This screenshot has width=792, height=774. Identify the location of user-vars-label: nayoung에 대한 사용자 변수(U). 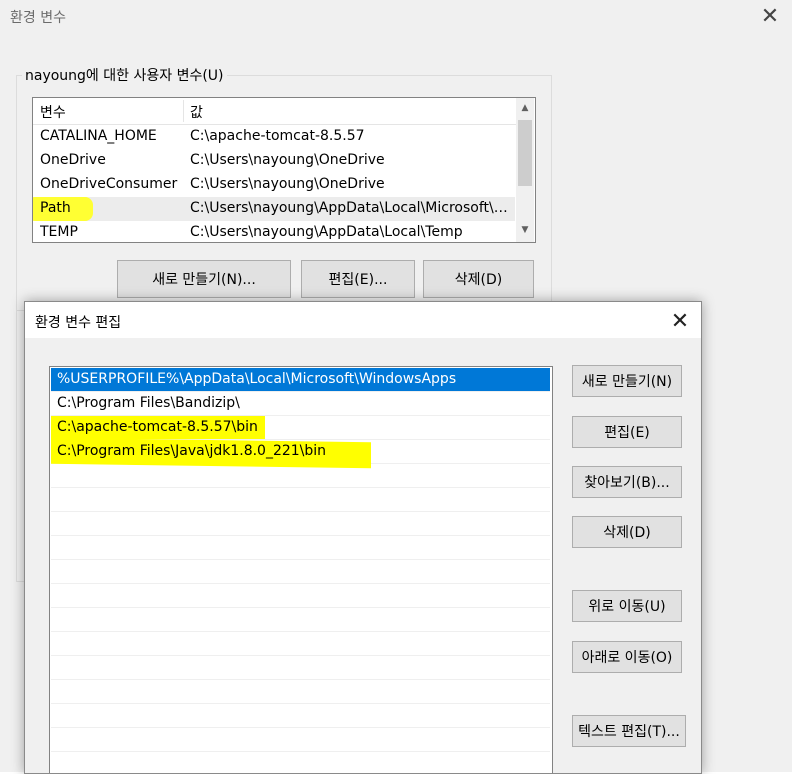
(124, 75).